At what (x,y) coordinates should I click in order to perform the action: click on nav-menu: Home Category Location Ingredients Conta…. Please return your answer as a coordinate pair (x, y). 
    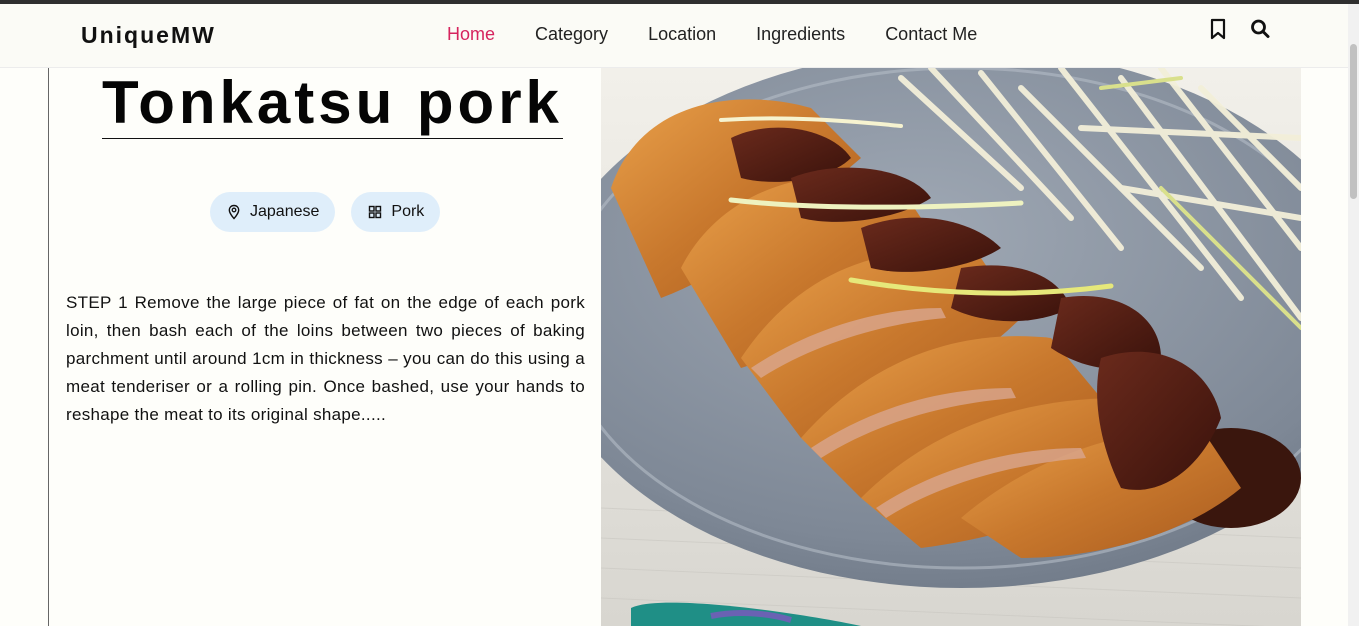
    Looking at the image, I should click on (732, 34).